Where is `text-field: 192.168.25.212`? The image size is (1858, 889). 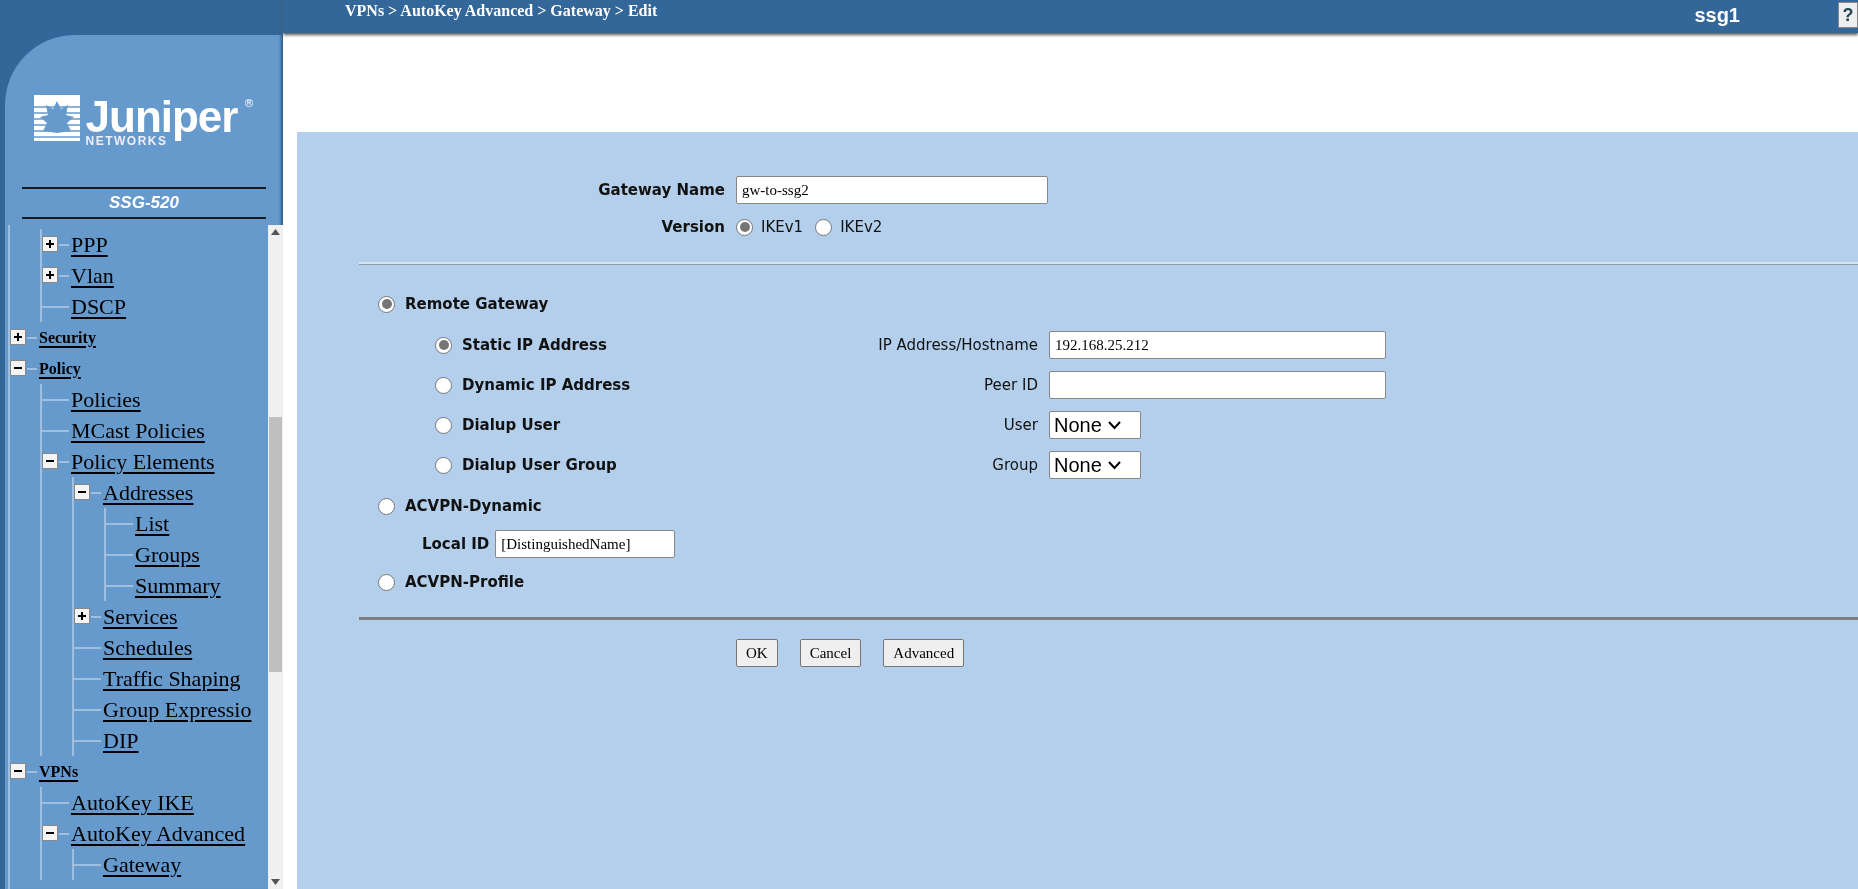
text-field: 192.168.25.212 is located at coordinates (1217, 345).